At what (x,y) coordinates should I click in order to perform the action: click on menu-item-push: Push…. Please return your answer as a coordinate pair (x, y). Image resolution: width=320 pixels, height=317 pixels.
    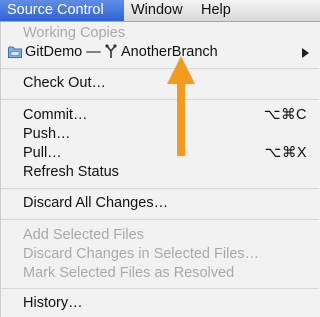
    Looking at the image, I should click on (160, 134).